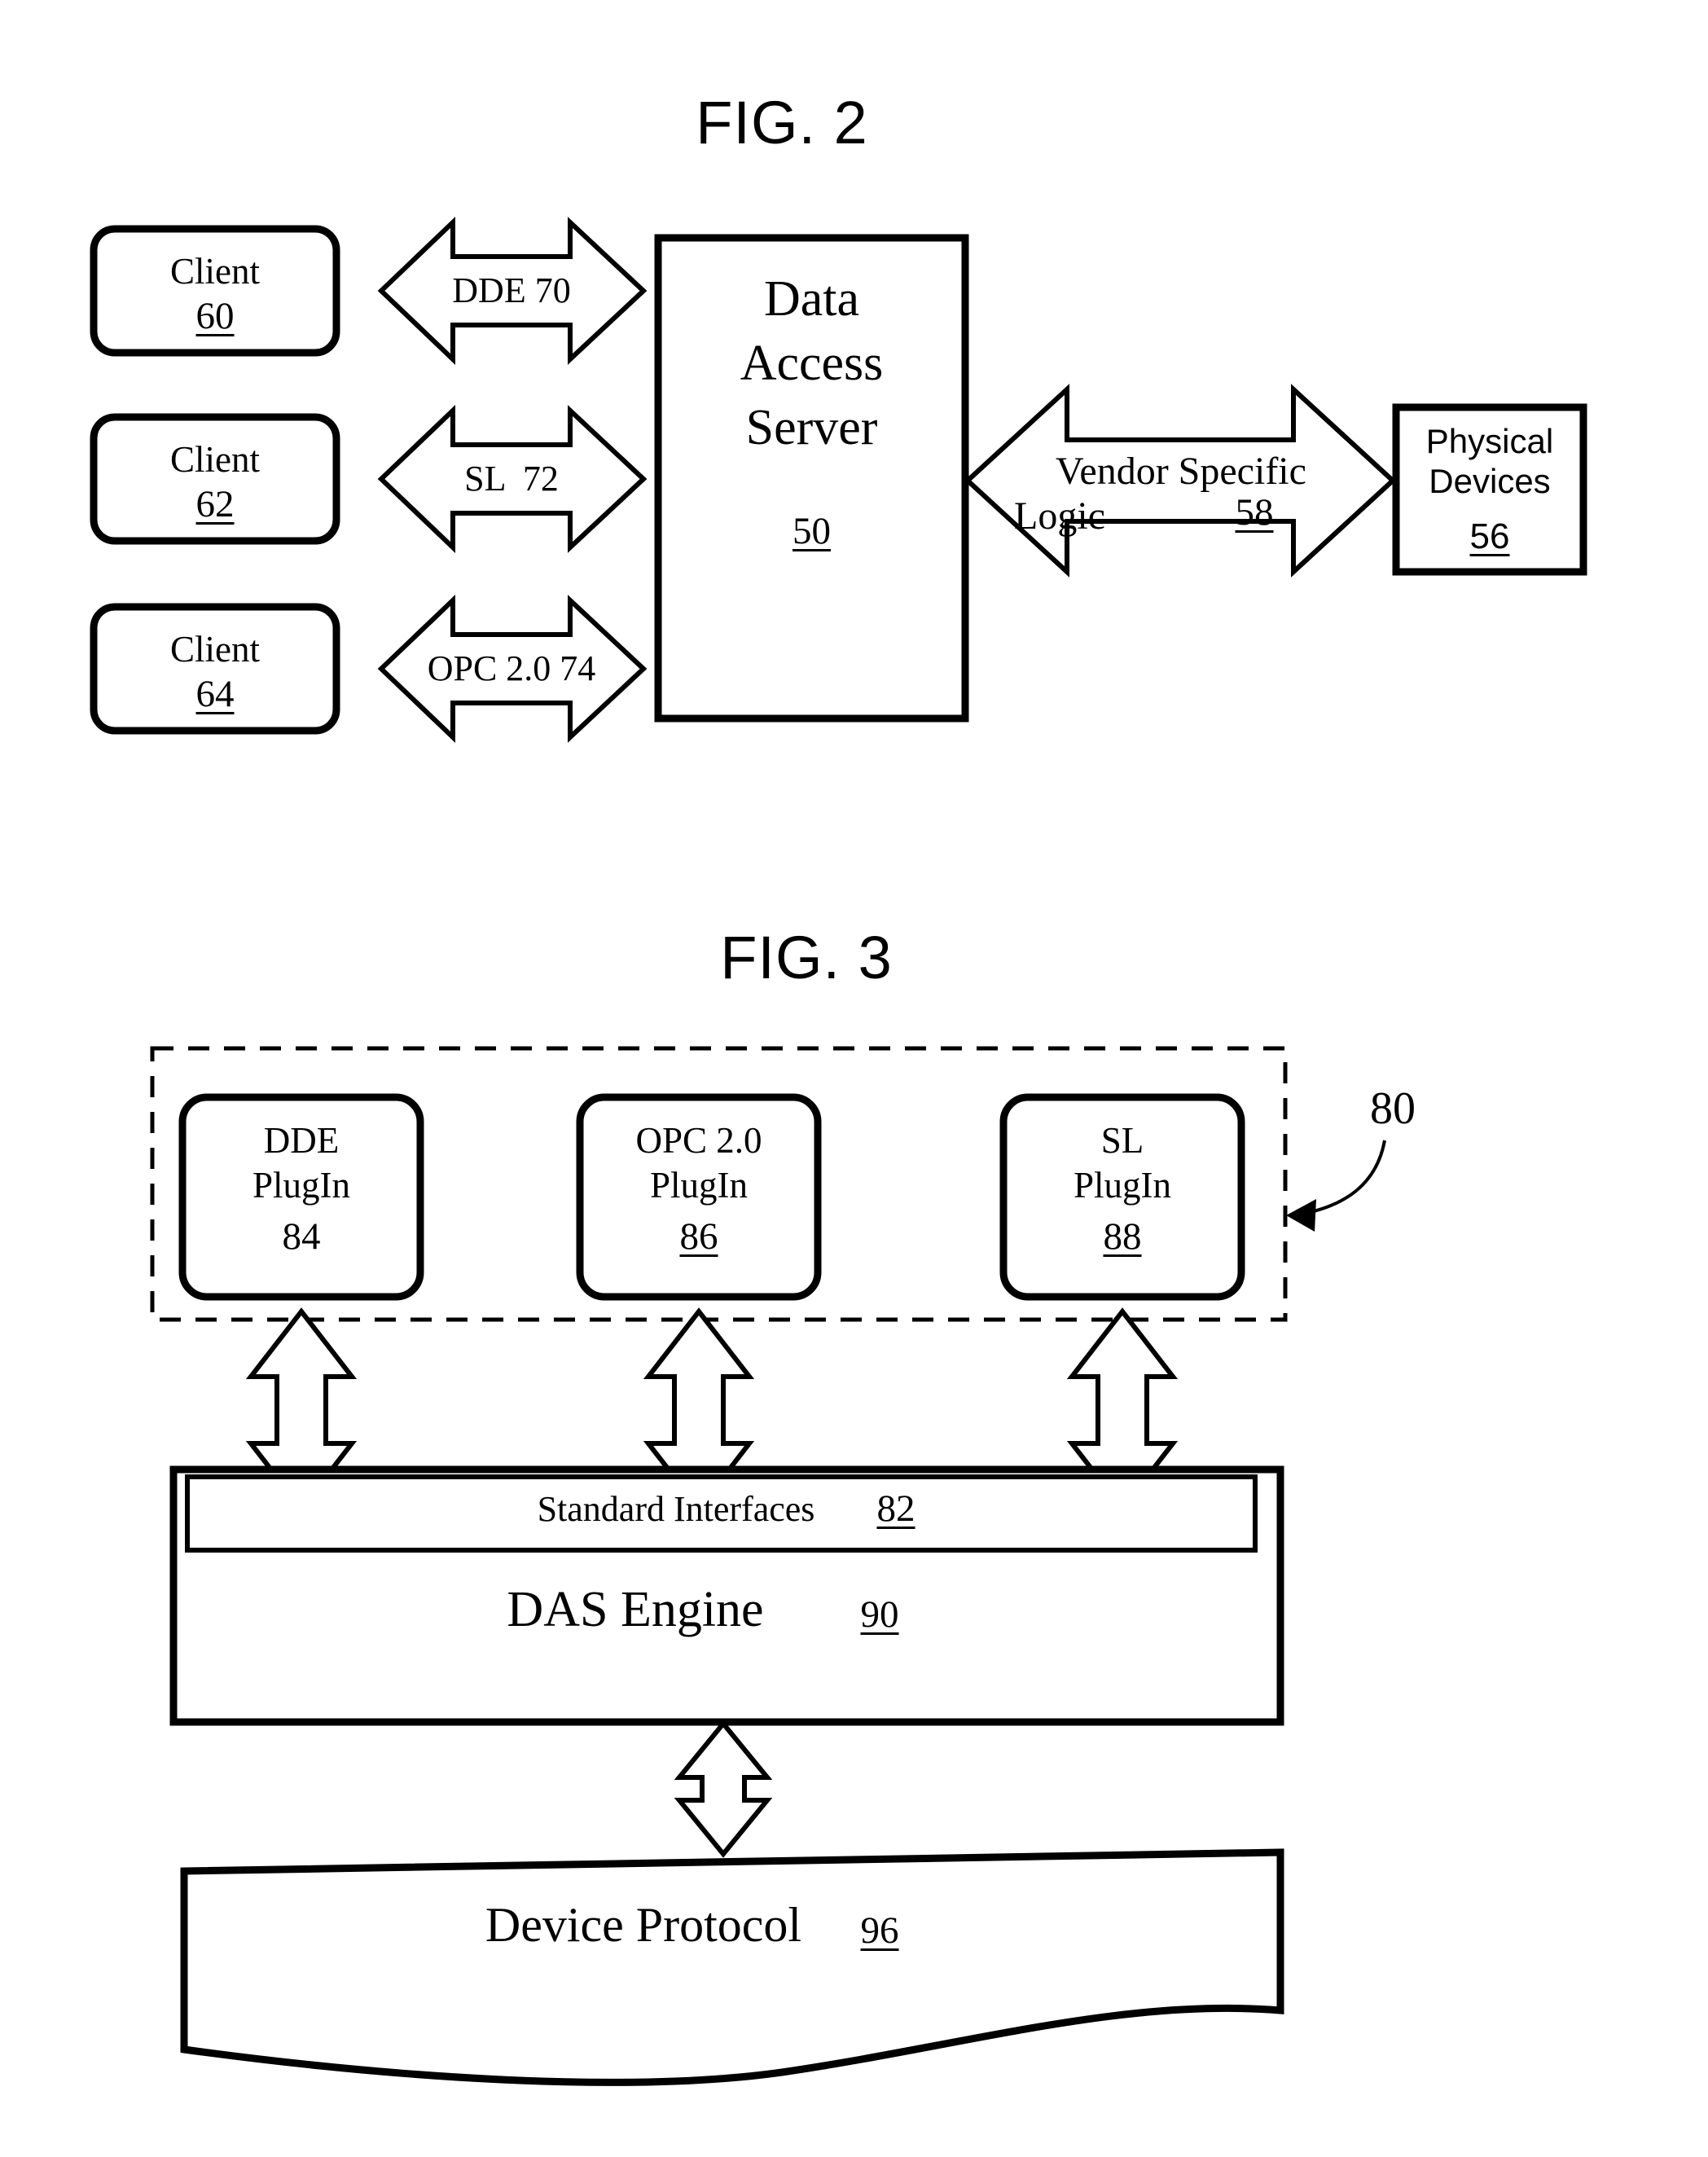 The image size is (1708, 2157). Describe the element at coordinates (1489, 441) in the screenshot. I see `physical-devices-line1: Physical` at that location.